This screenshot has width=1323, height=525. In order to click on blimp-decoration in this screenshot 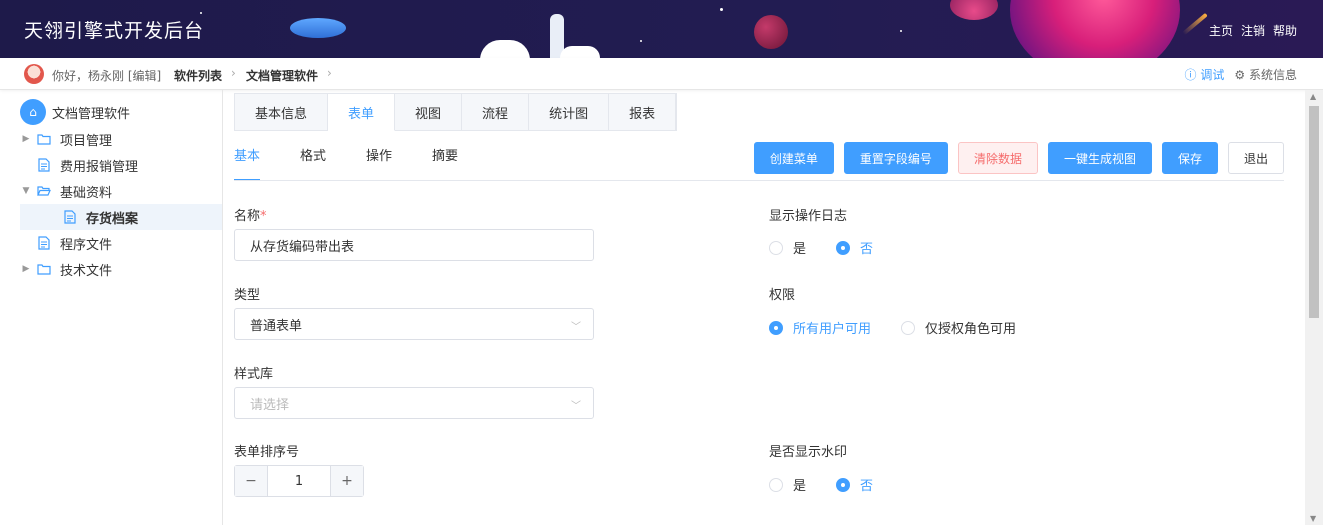, I will do `click(318, 28)`.